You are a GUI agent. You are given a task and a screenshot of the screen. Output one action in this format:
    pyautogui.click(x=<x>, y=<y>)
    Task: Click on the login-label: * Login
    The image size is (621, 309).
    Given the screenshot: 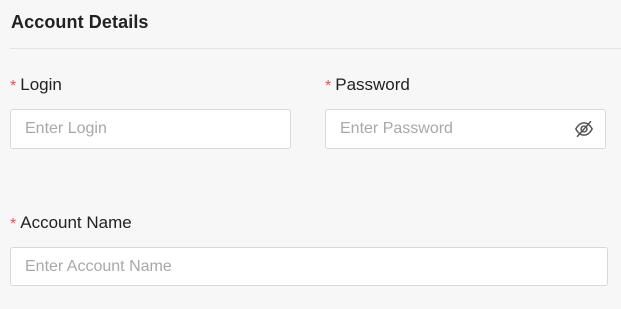 What is the action you would take?
    pyautogui.click(x=36, y=85)
    